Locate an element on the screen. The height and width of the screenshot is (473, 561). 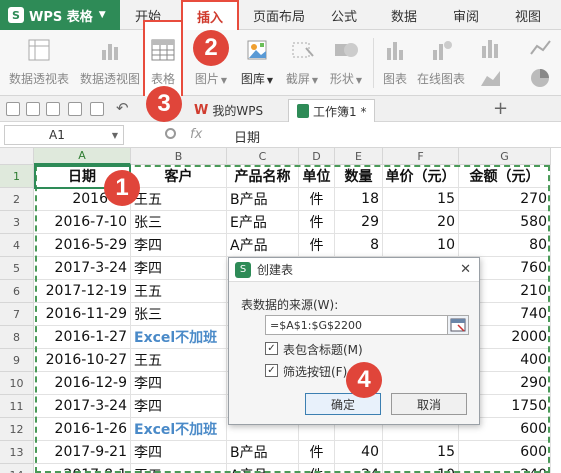
row-header-11: 11 is located at coordinates (17, 406).